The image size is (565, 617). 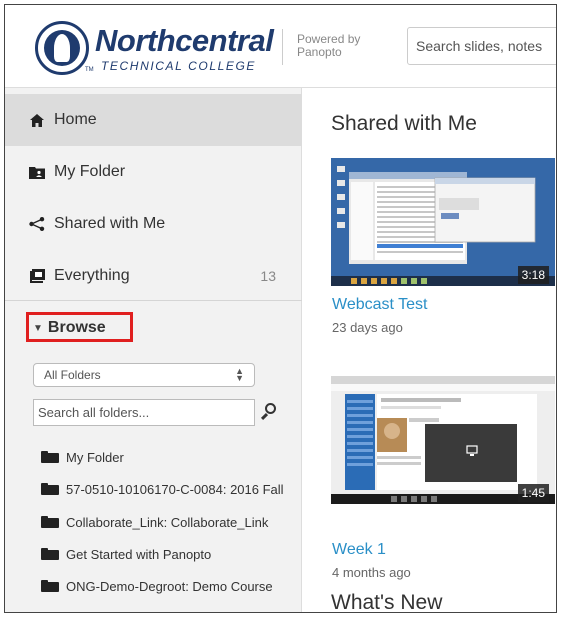 I want to click on home-icon, so click(x=37, y=120).